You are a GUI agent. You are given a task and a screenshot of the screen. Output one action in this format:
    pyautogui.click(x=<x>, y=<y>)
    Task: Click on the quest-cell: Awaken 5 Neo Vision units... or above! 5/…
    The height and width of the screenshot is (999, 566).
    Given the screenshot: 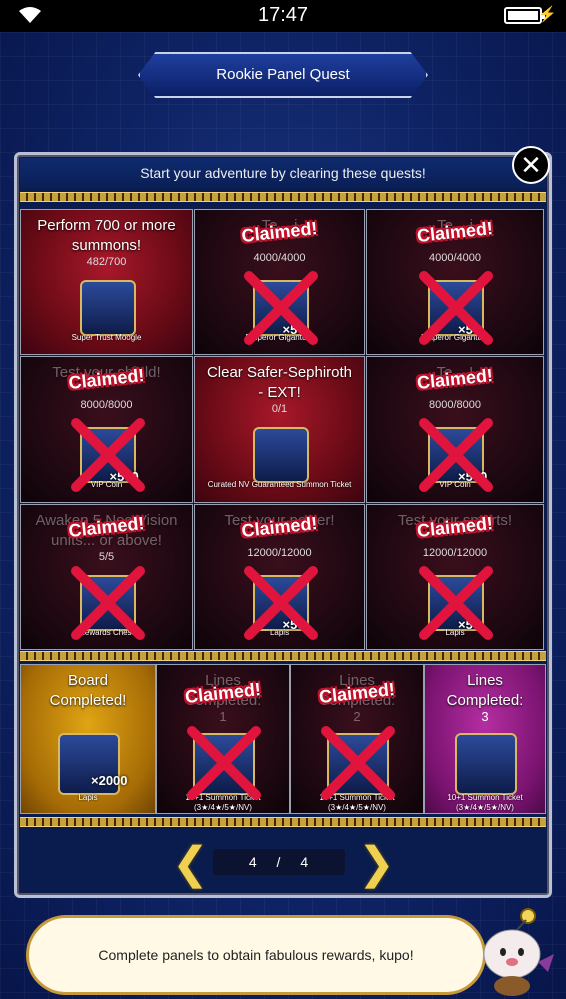 What is the action you would take?
    pyautogui.click(x=106, y=577)
    